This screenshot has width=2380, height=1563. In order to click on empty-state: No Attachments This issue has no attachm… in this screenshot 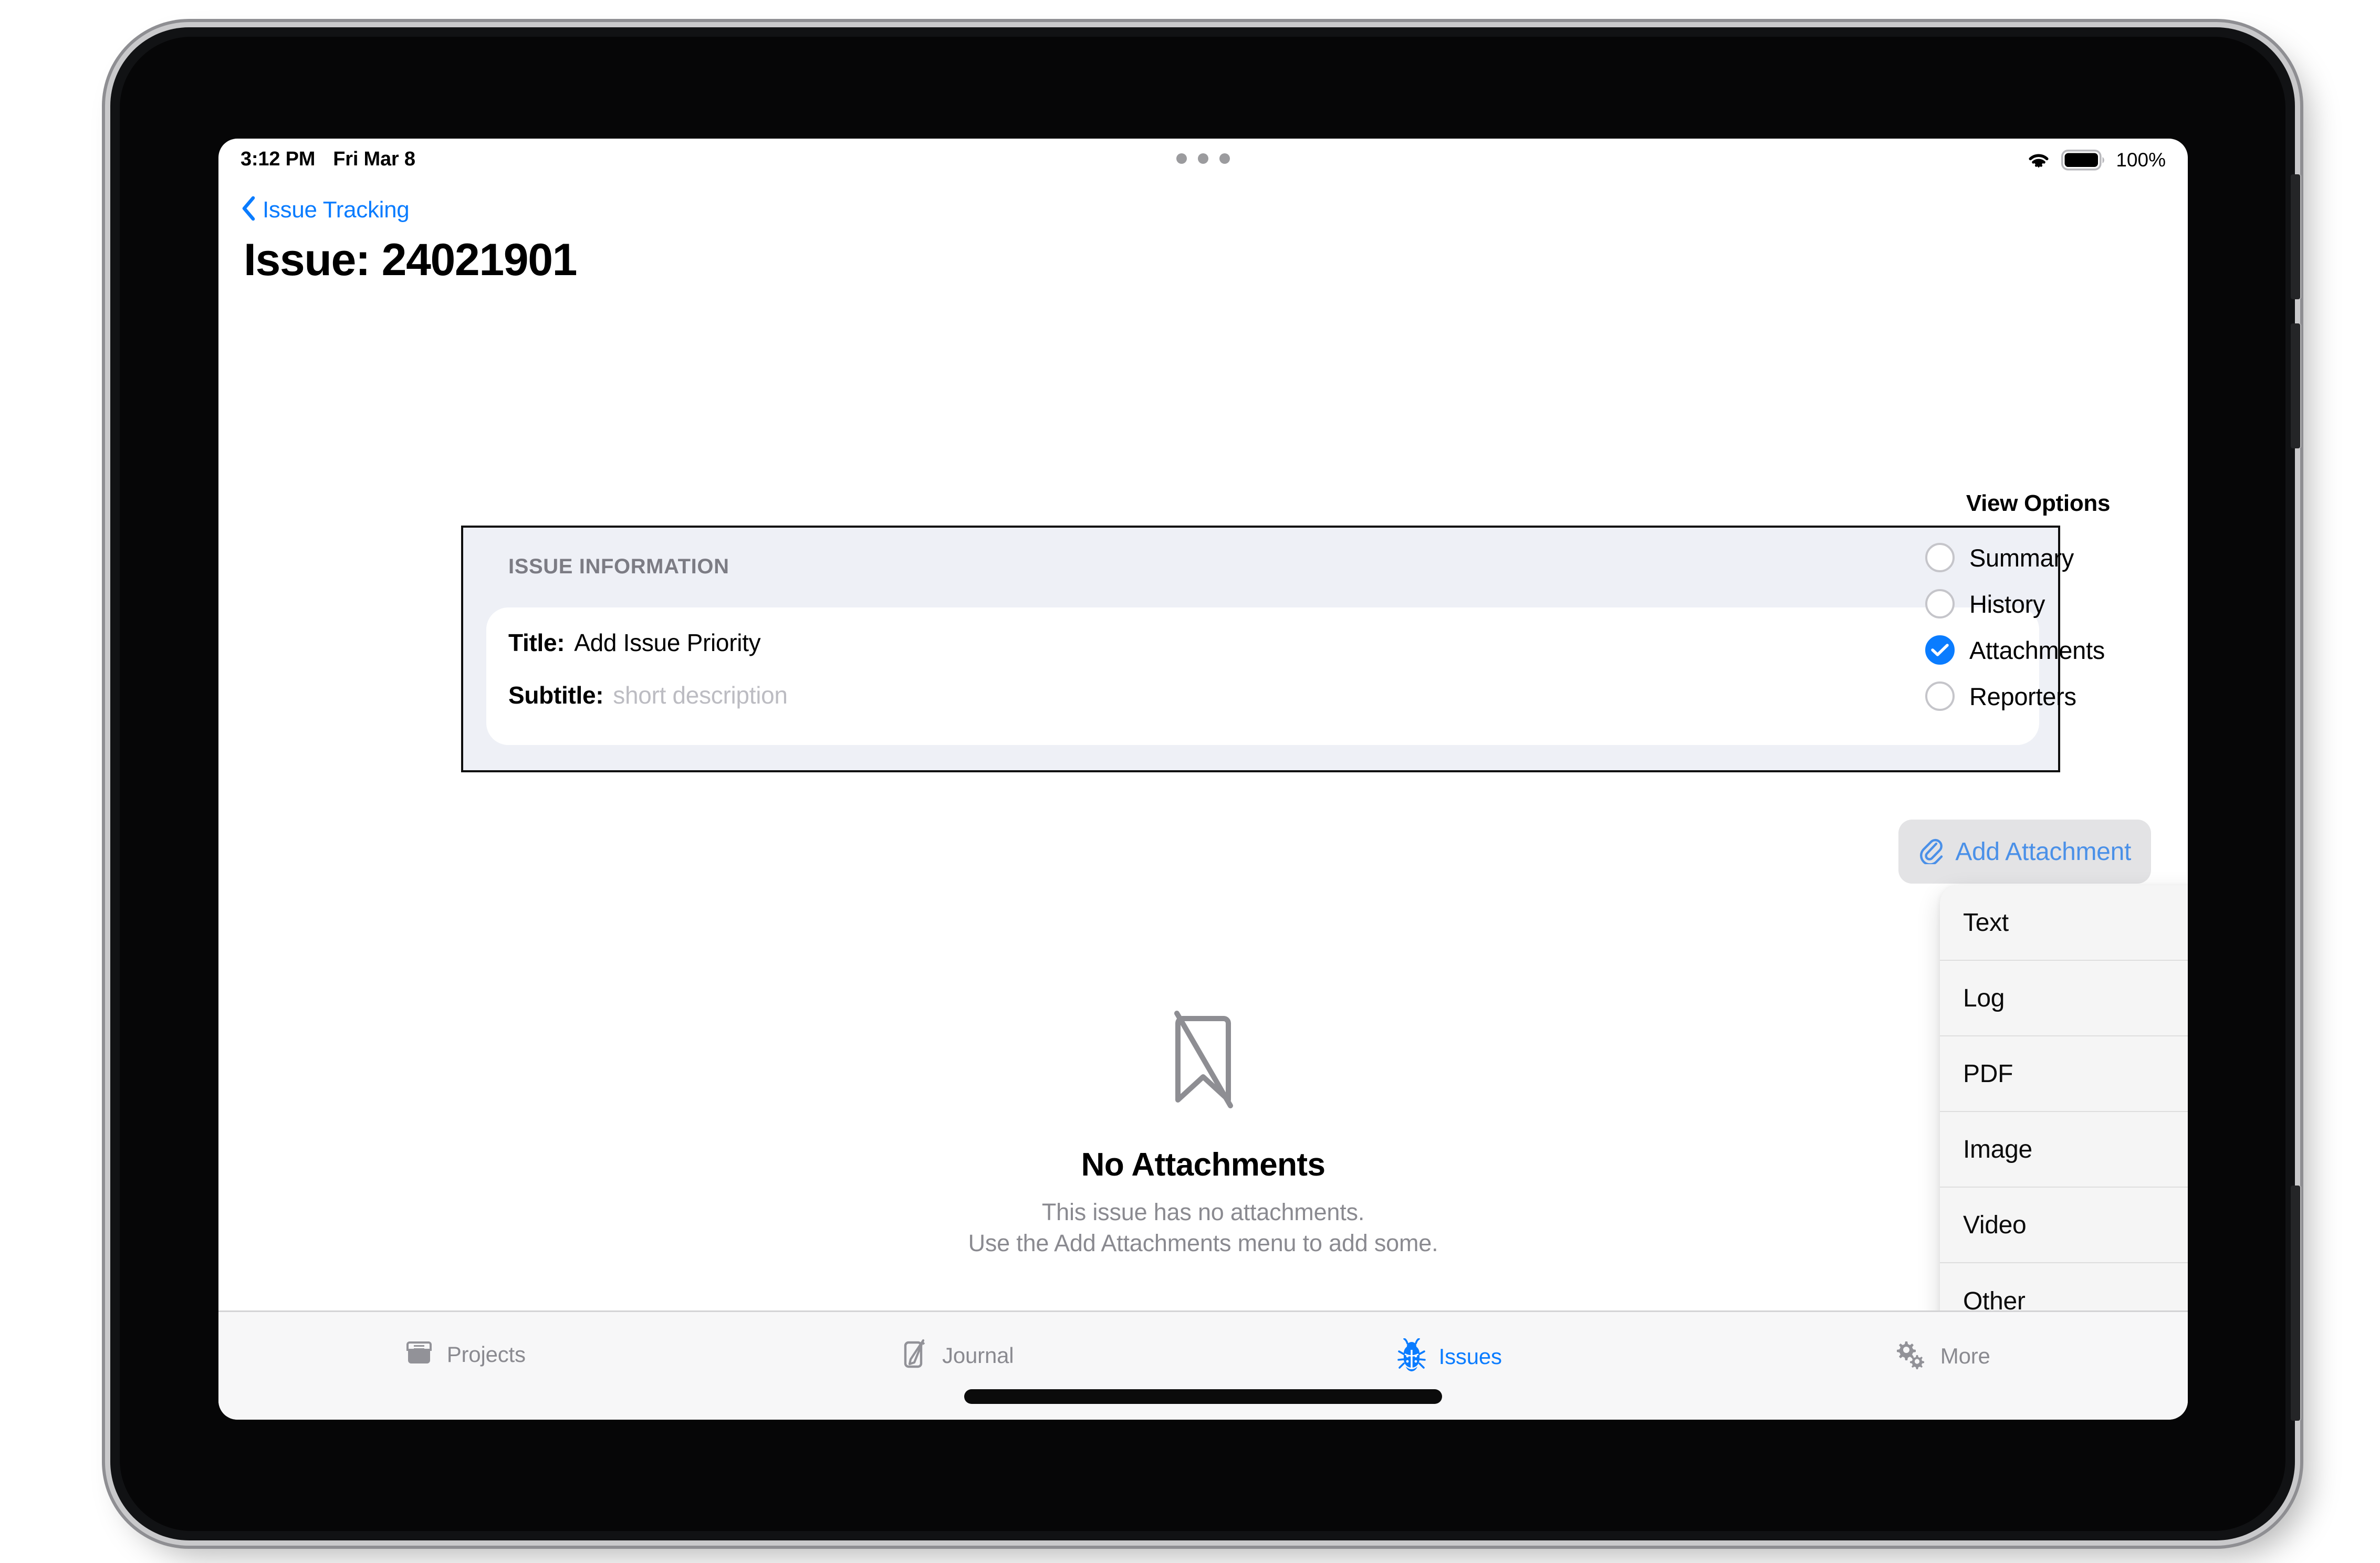, I will do `click(1203, 1134)`.